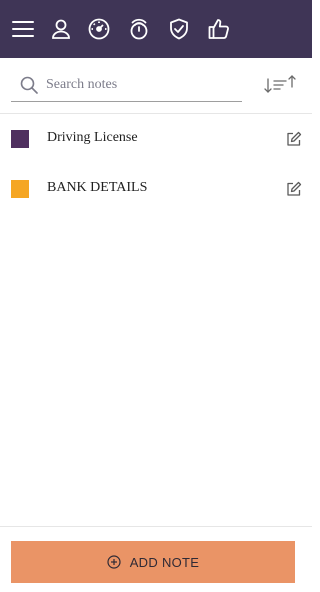  I want to click on menu-icon, so click(23, 29).